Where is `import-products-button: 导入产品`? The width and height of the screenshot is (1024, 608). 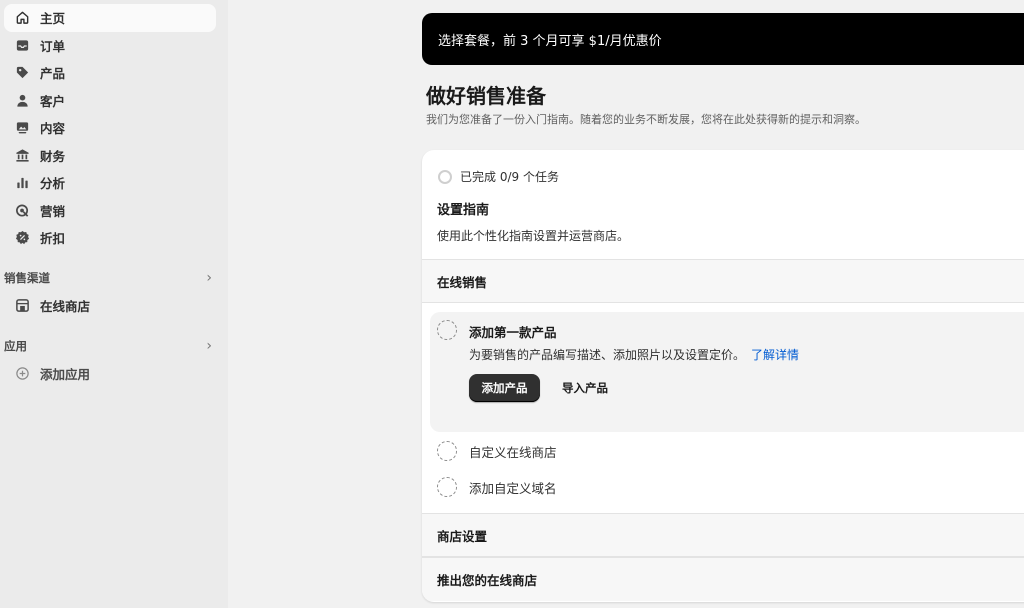
import-products-button: 导入产品 is located at coordinates (585, 388).